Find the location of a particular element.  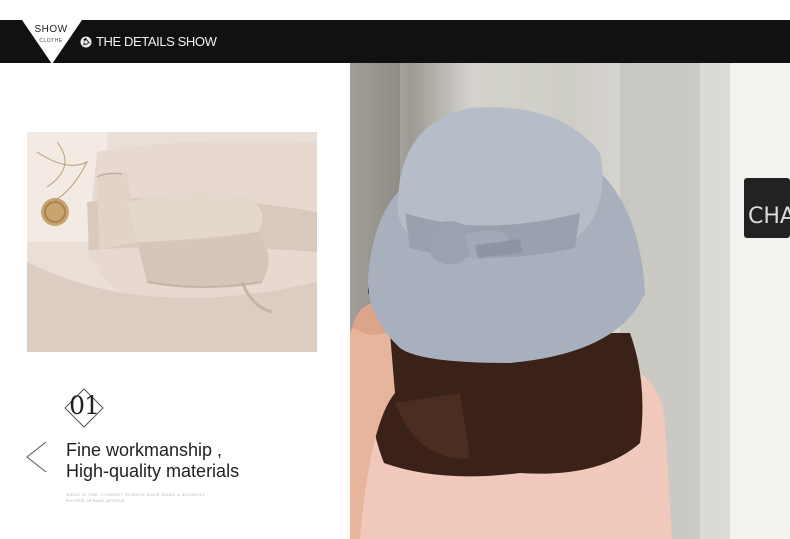

header-badge-show: SHOW is located at coordinates (51, 29).